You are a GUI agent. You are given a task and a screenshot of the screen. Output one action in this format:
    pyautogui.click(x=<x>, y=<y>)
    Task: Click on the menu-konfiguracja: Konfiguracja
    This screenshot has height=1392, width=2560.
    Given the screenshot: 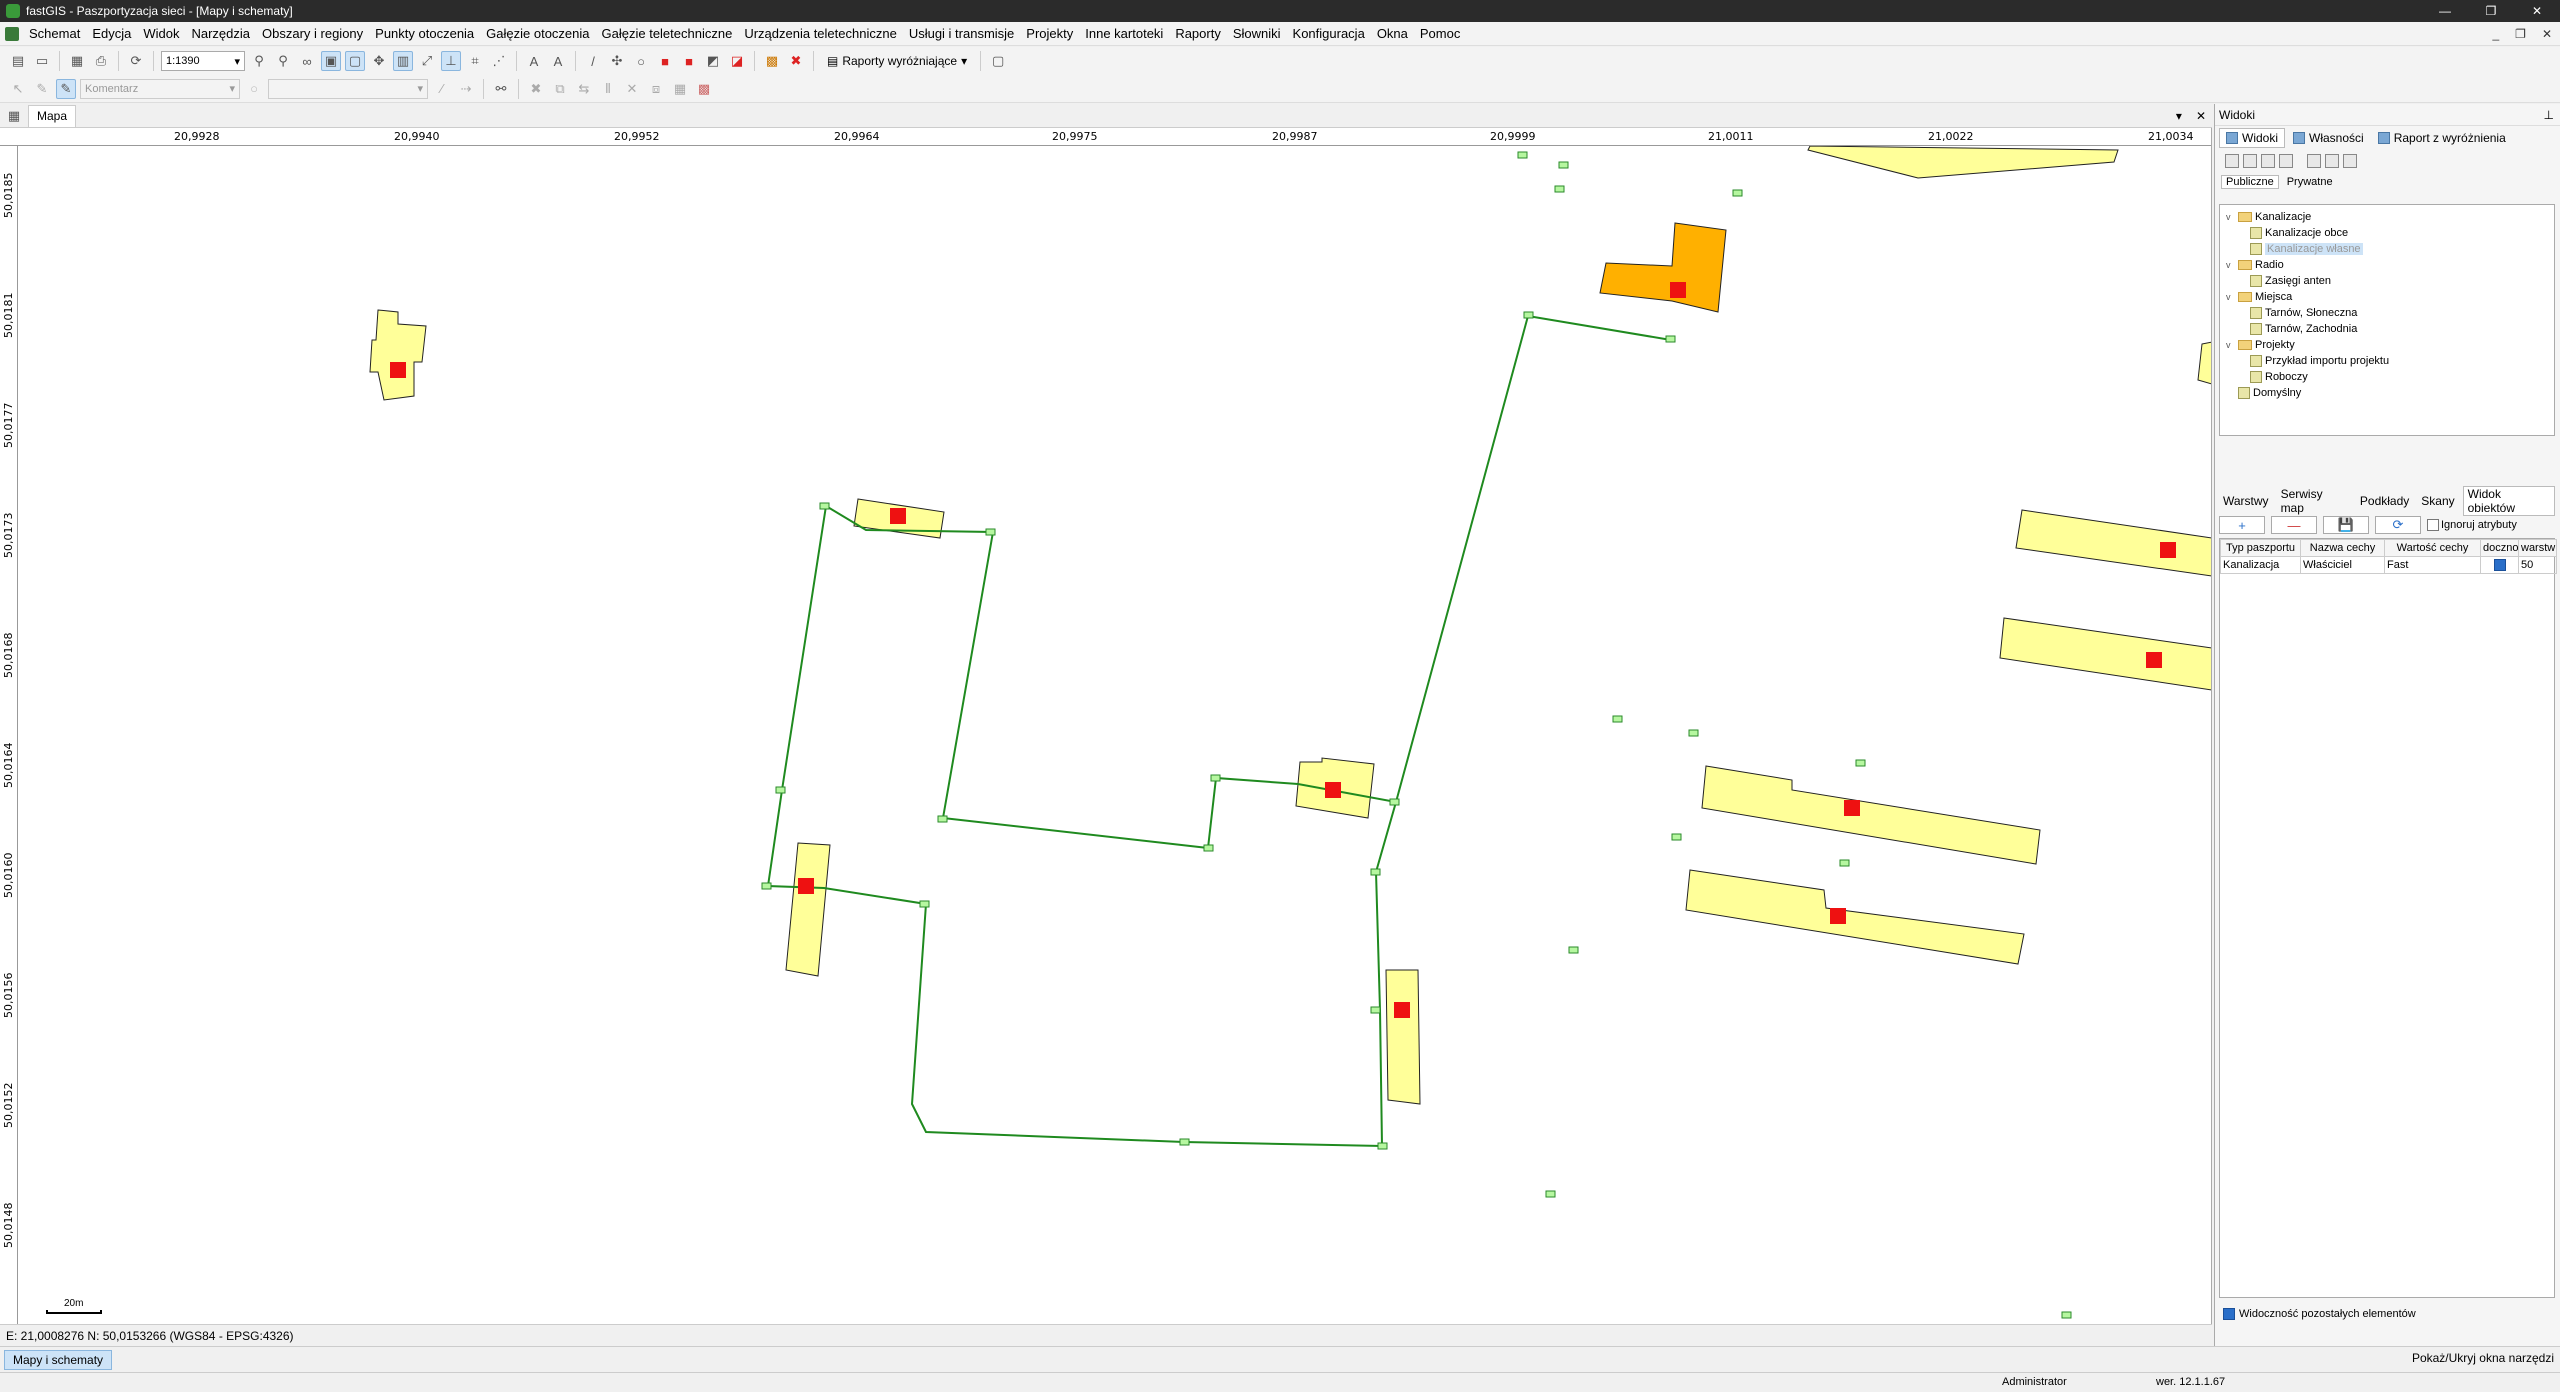 What is the action you would take?
    pyautogui.click(x=1329, y=33)
    